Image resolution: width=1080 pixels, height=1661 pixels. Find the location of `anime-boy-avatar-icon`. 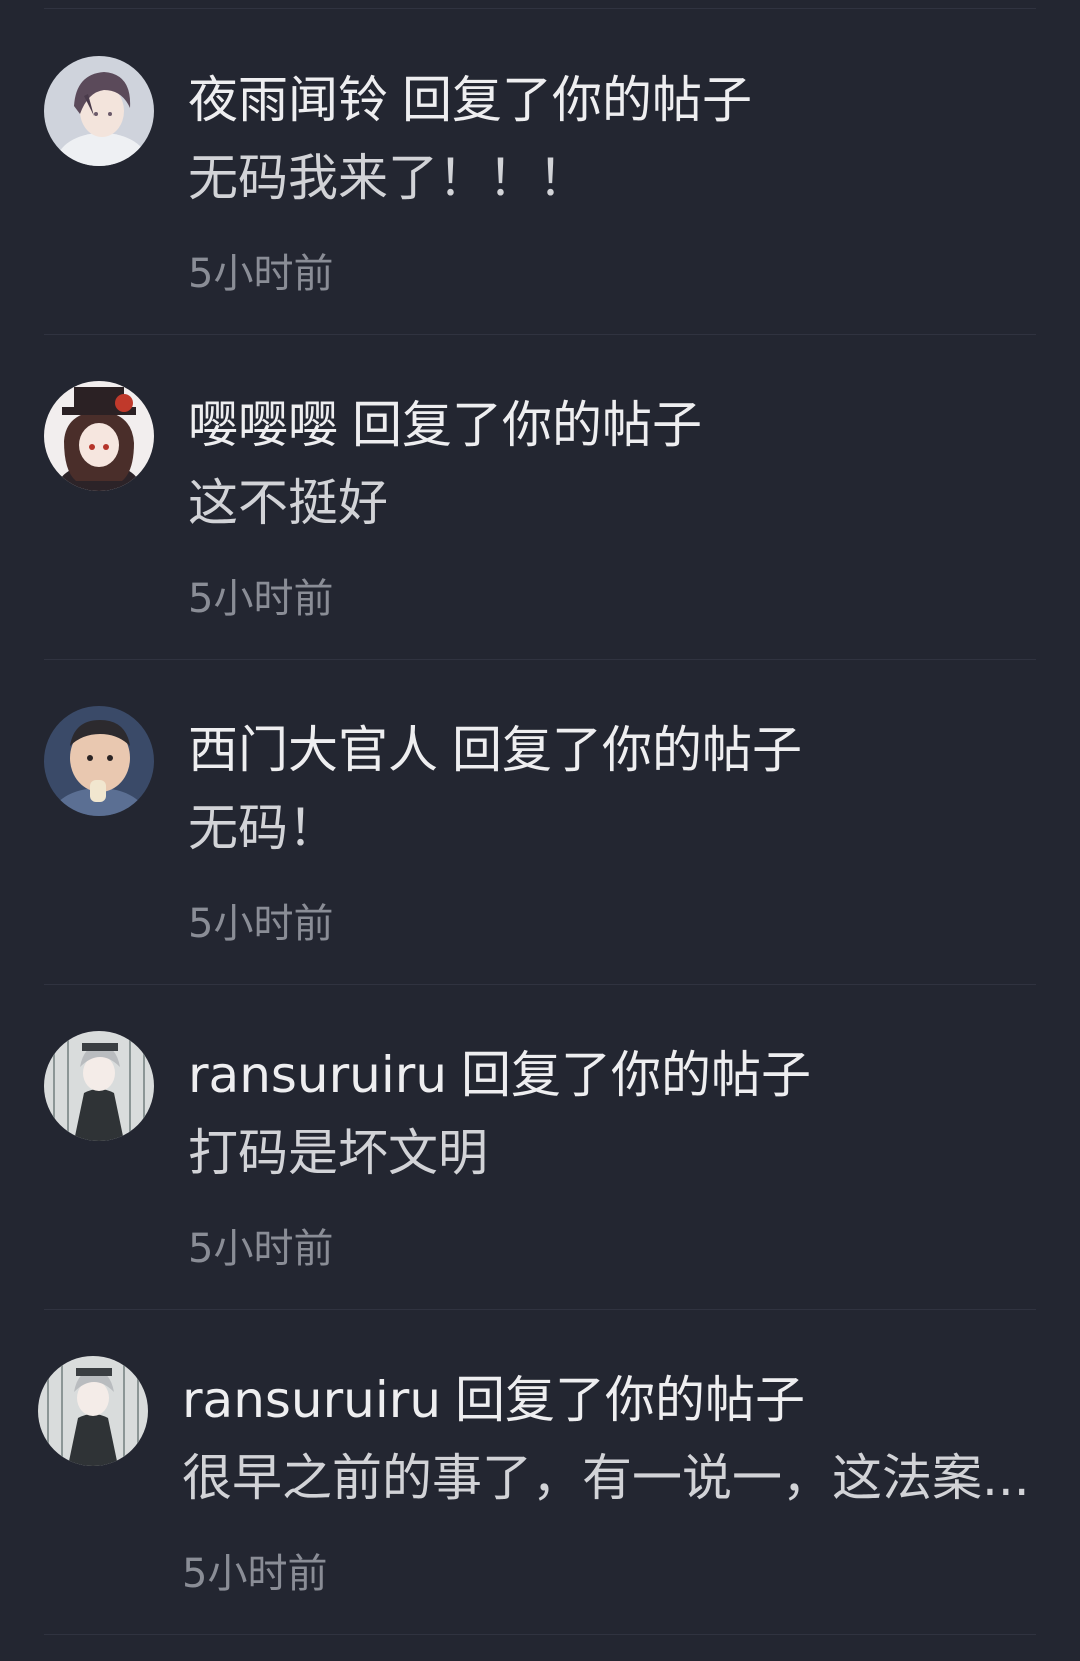

anime-boy-avatar-icon is located at coordinates (99, 111).